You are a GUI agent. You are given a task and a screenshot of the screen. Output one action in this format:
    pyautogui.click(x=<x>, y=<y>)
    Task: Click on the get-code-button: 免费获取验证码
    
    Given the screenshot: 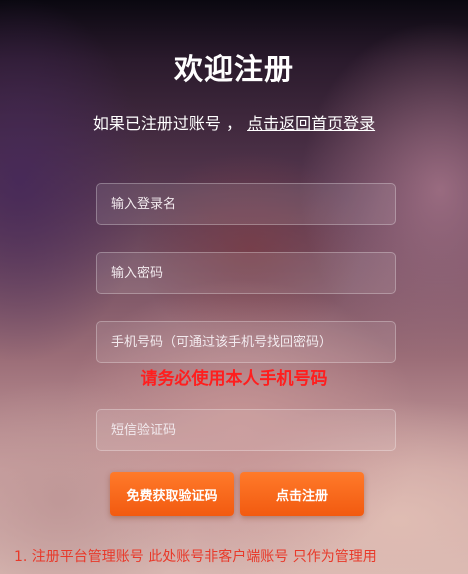 What is the action you would take?
    pyautogui.click(x=172, y=494)
    